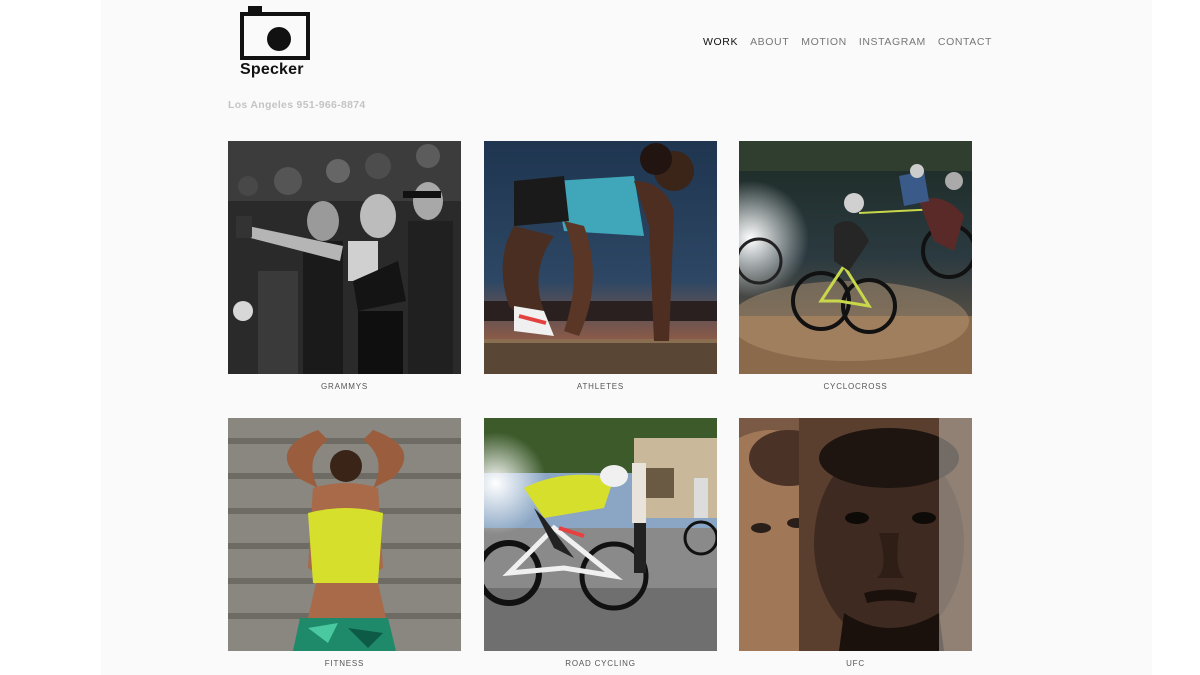 This screenshot has height=675, width=1200. I want to click on grammys-photo, so click(344, 257).